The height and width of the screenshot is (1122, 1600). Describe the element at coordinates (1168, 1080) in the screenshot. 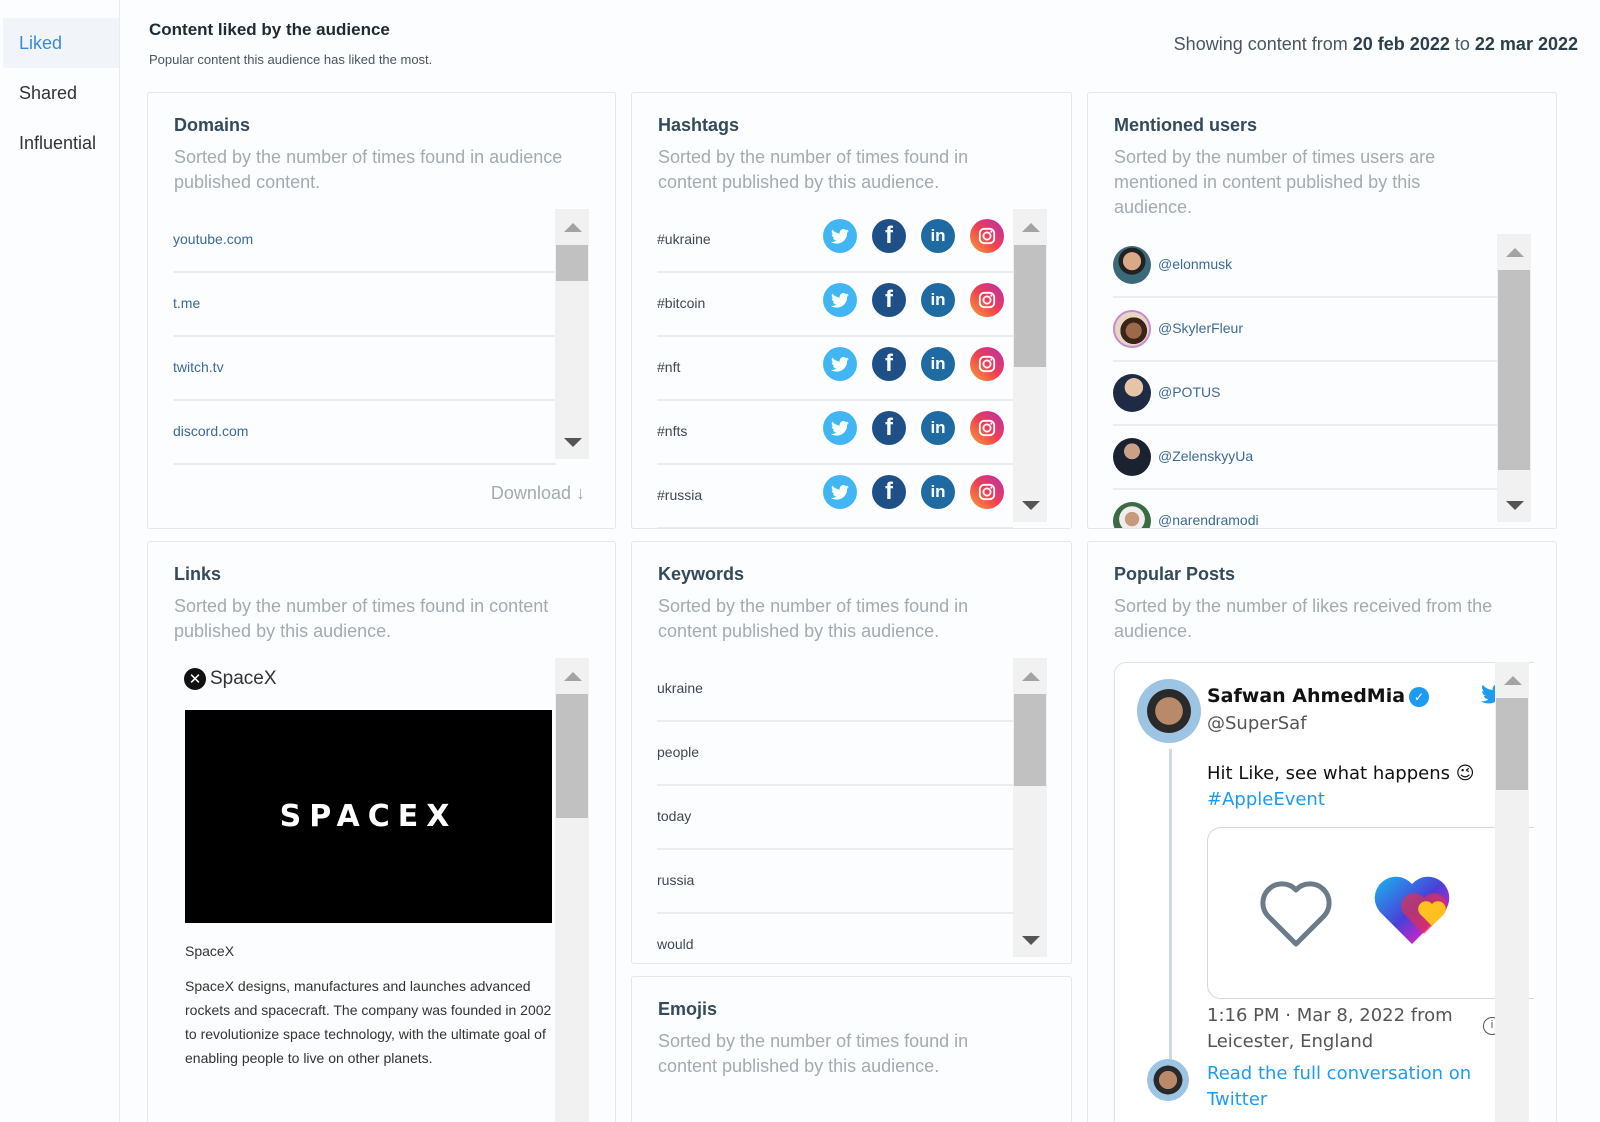

I see `tweet-author-avatar-small` at that location.